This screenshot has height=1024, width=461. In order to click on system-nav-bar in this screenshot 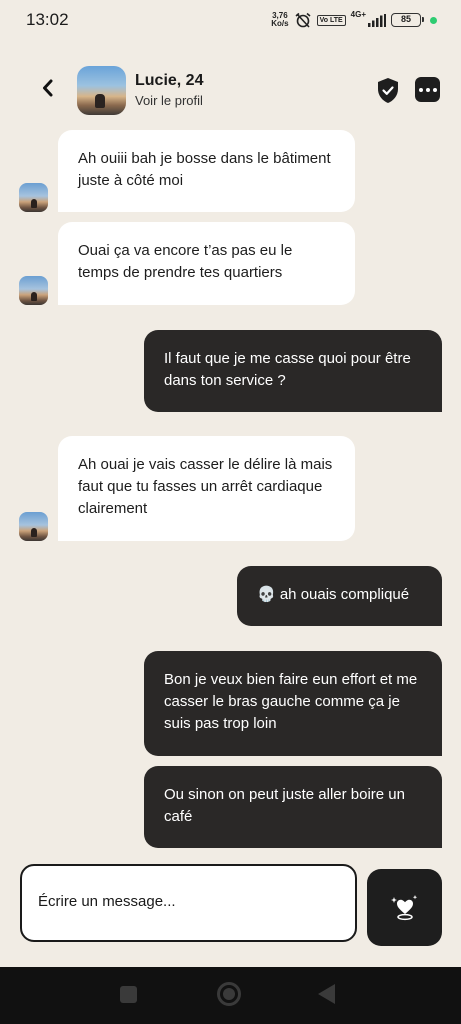, I will do `click(230, 995)`.